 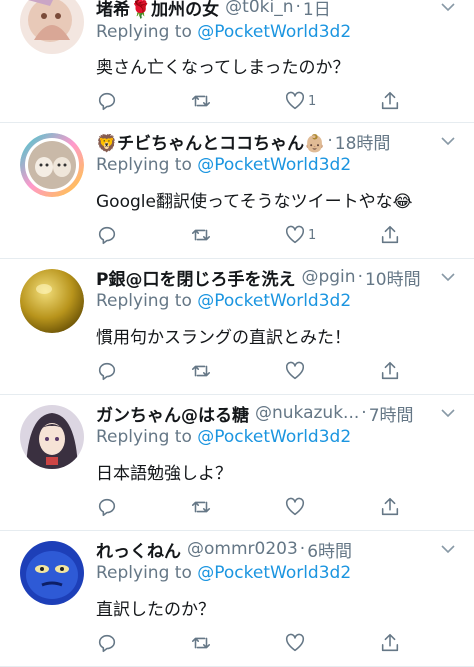 What do you see at coordinates (391, 413) in the screenshot?
I see `timestamp: 7時間` at bounding box center [391, 413].